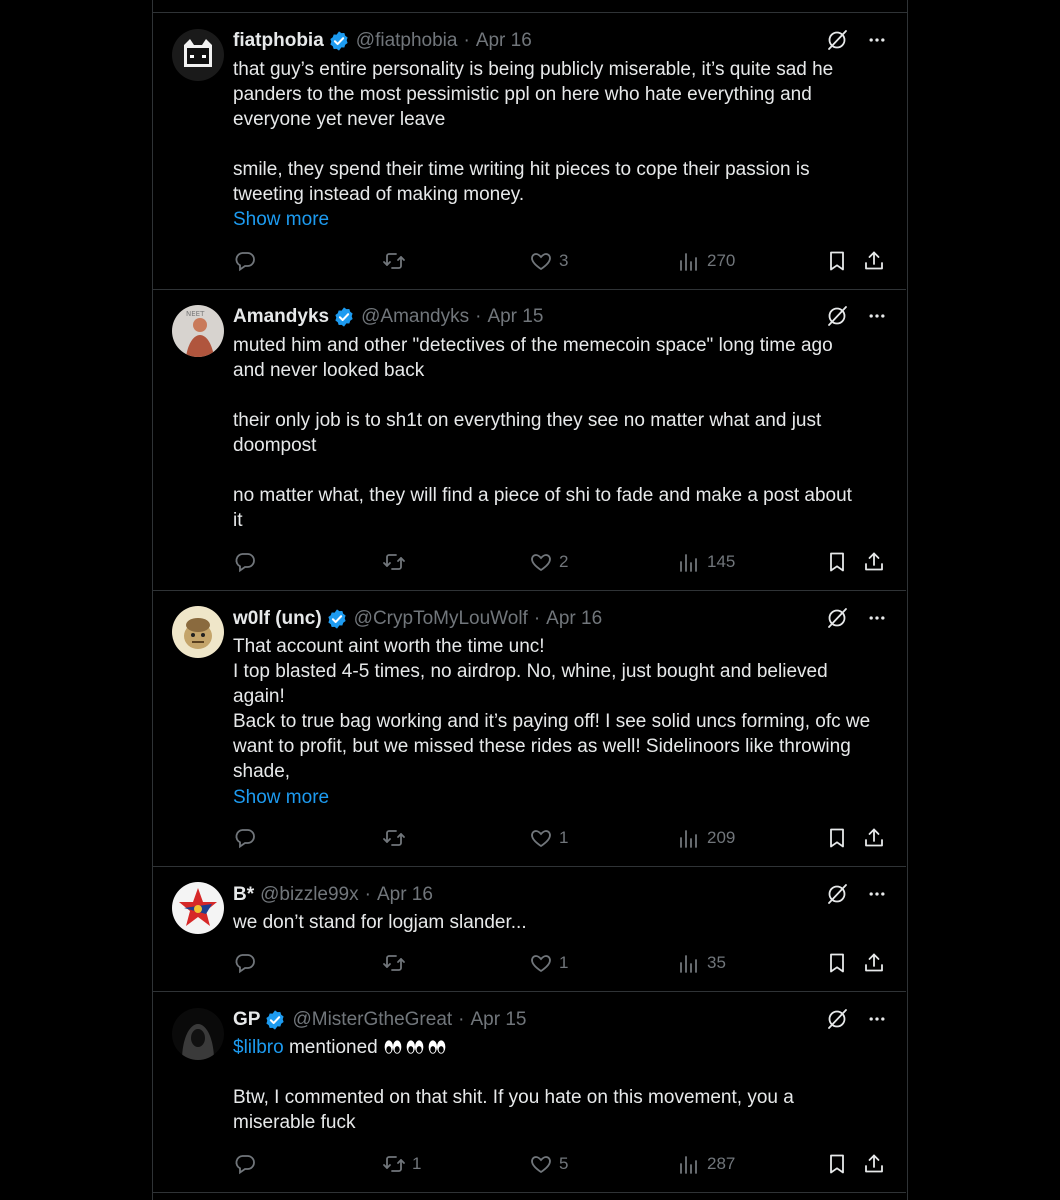 The width and height of the screenshot is (1060, 1200). What do you see at coordinates (716, 962) in the screenshot?
I see `view-count: 35` at bounding box center [716, 962].